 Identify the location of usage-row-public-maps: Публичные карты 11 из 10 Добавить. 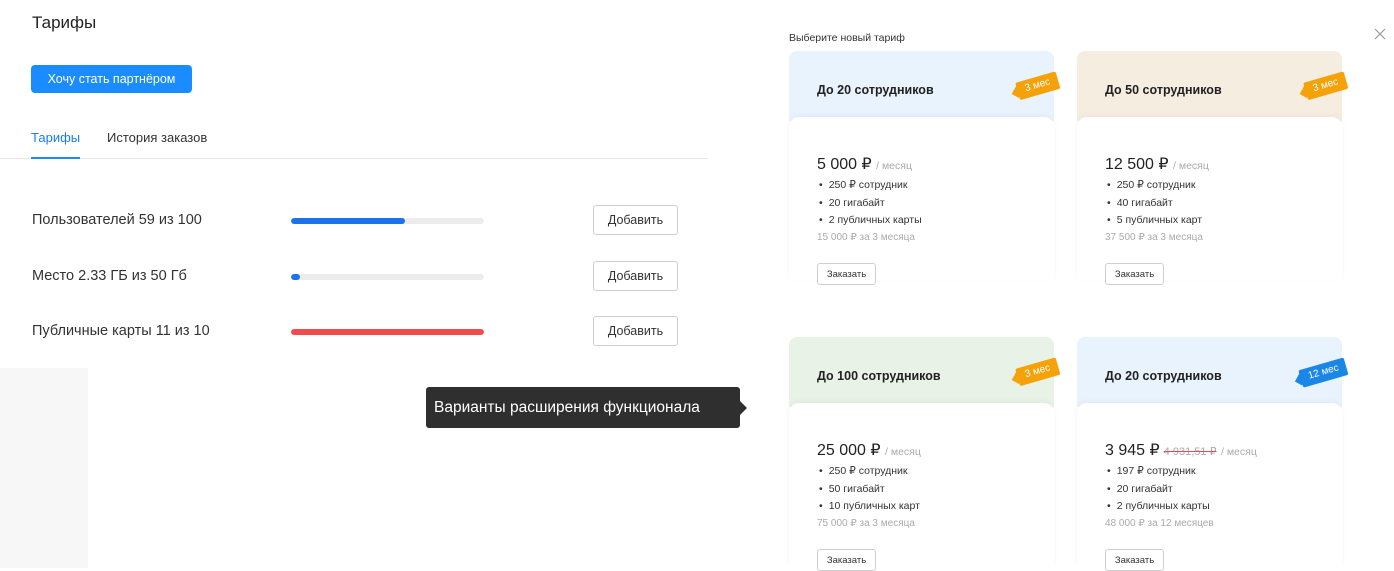
(350, 332).